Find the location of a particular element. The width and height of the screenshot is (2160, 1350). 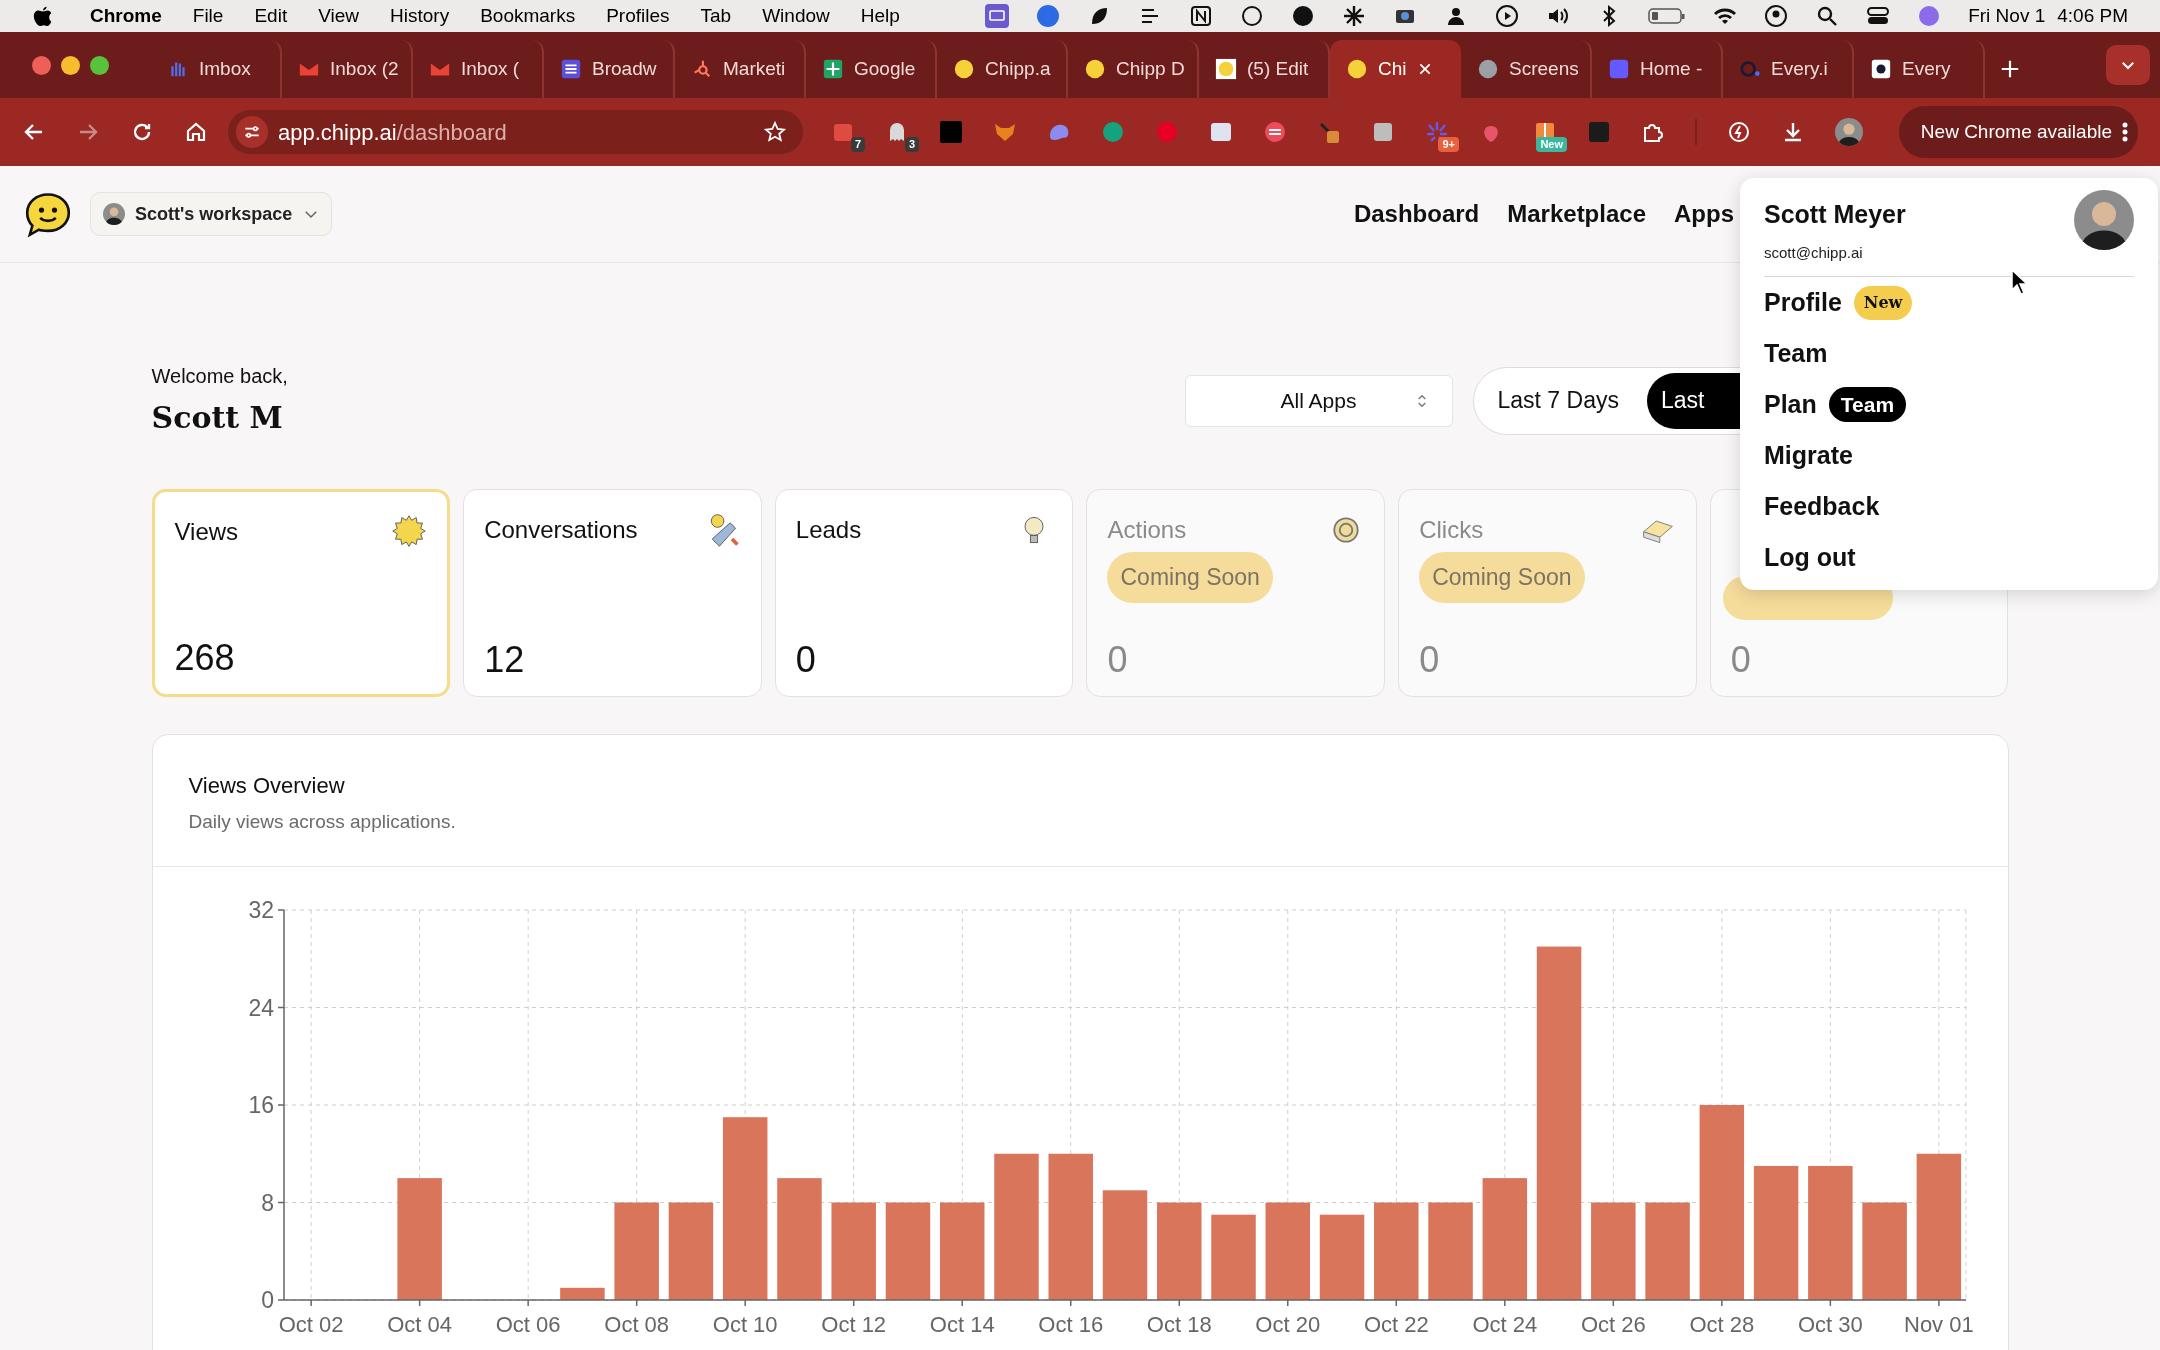

x-tick-label: Oct 16 is located at coordinates (1070, 1324).